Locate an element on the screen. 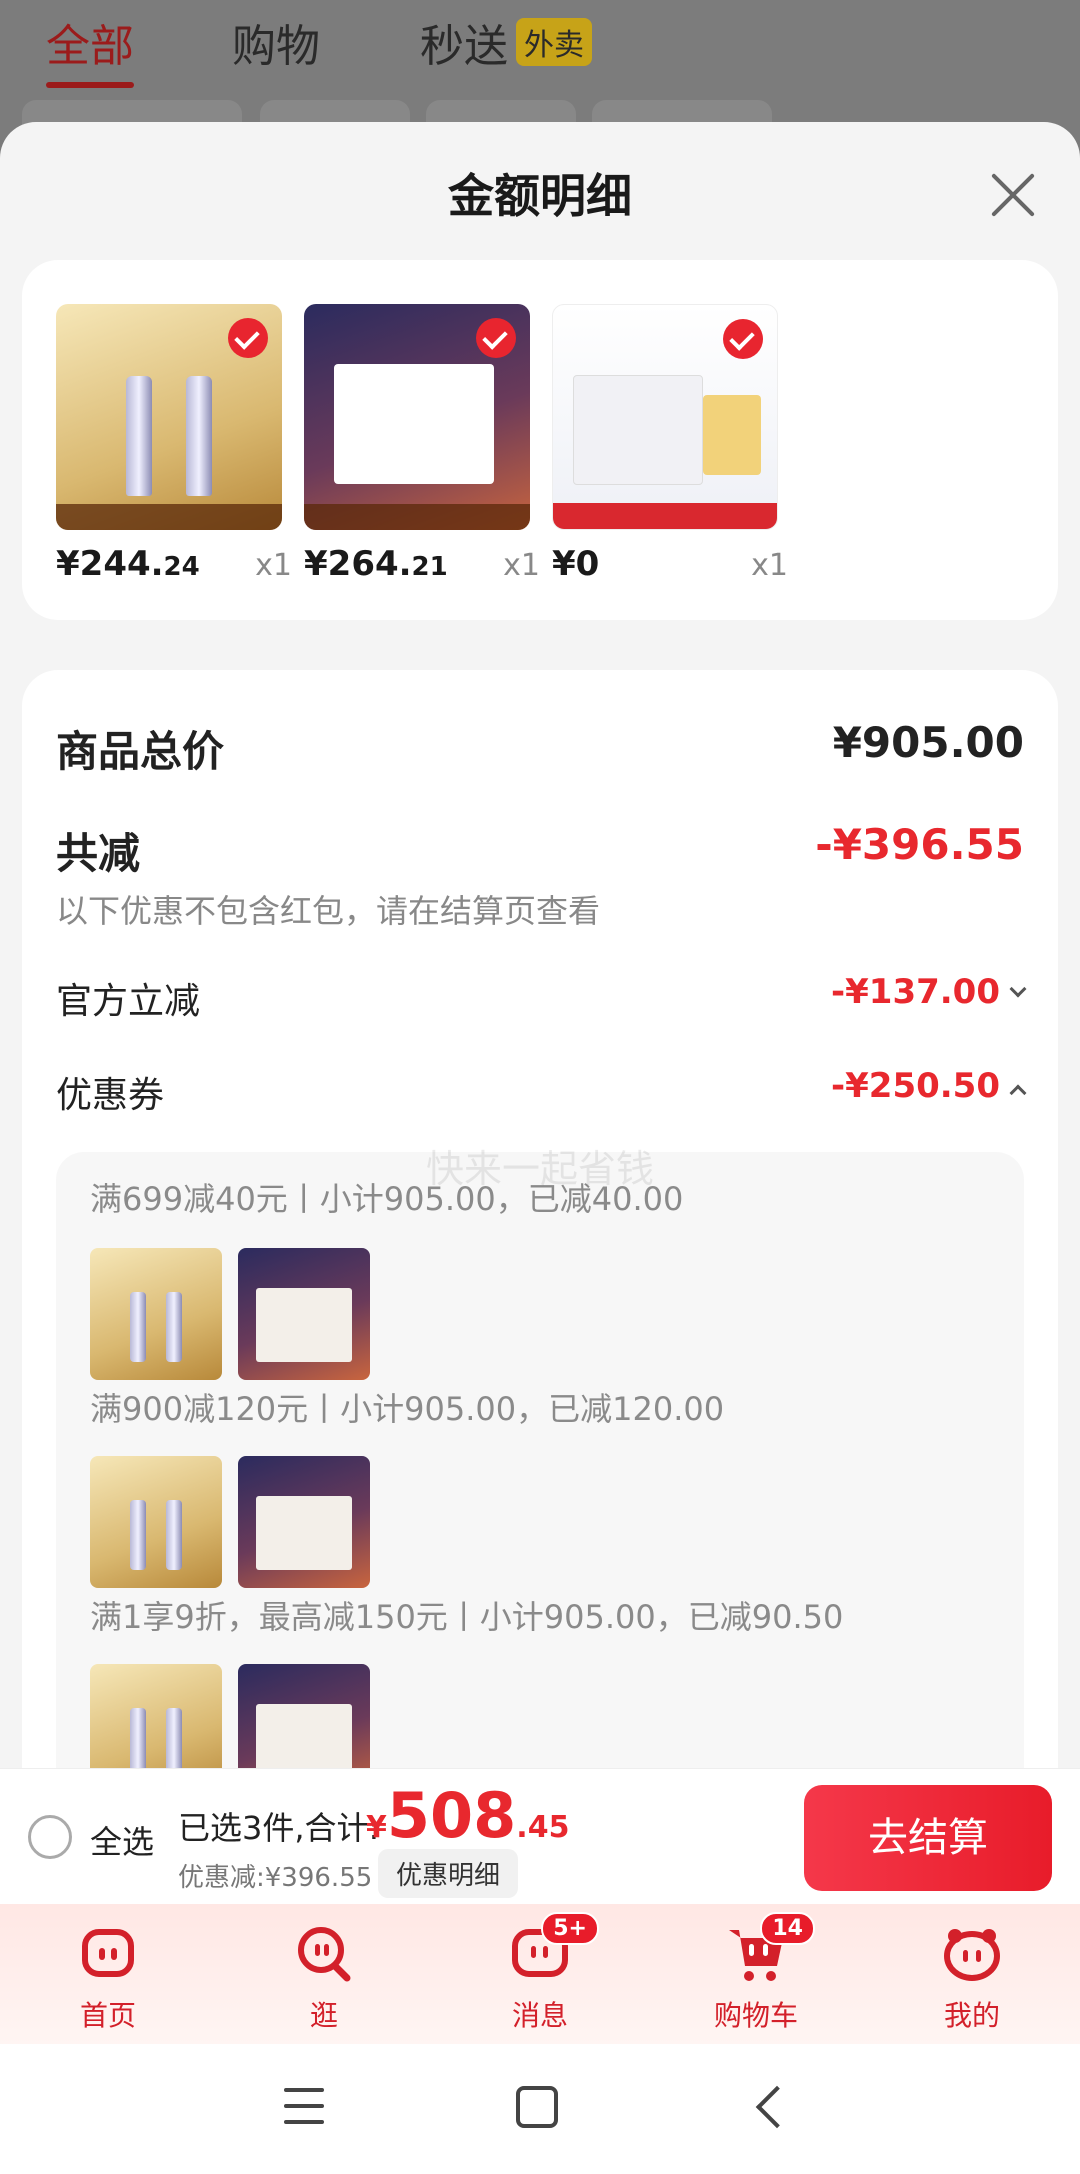  menu-icon is located at coordinates (304, 2106).